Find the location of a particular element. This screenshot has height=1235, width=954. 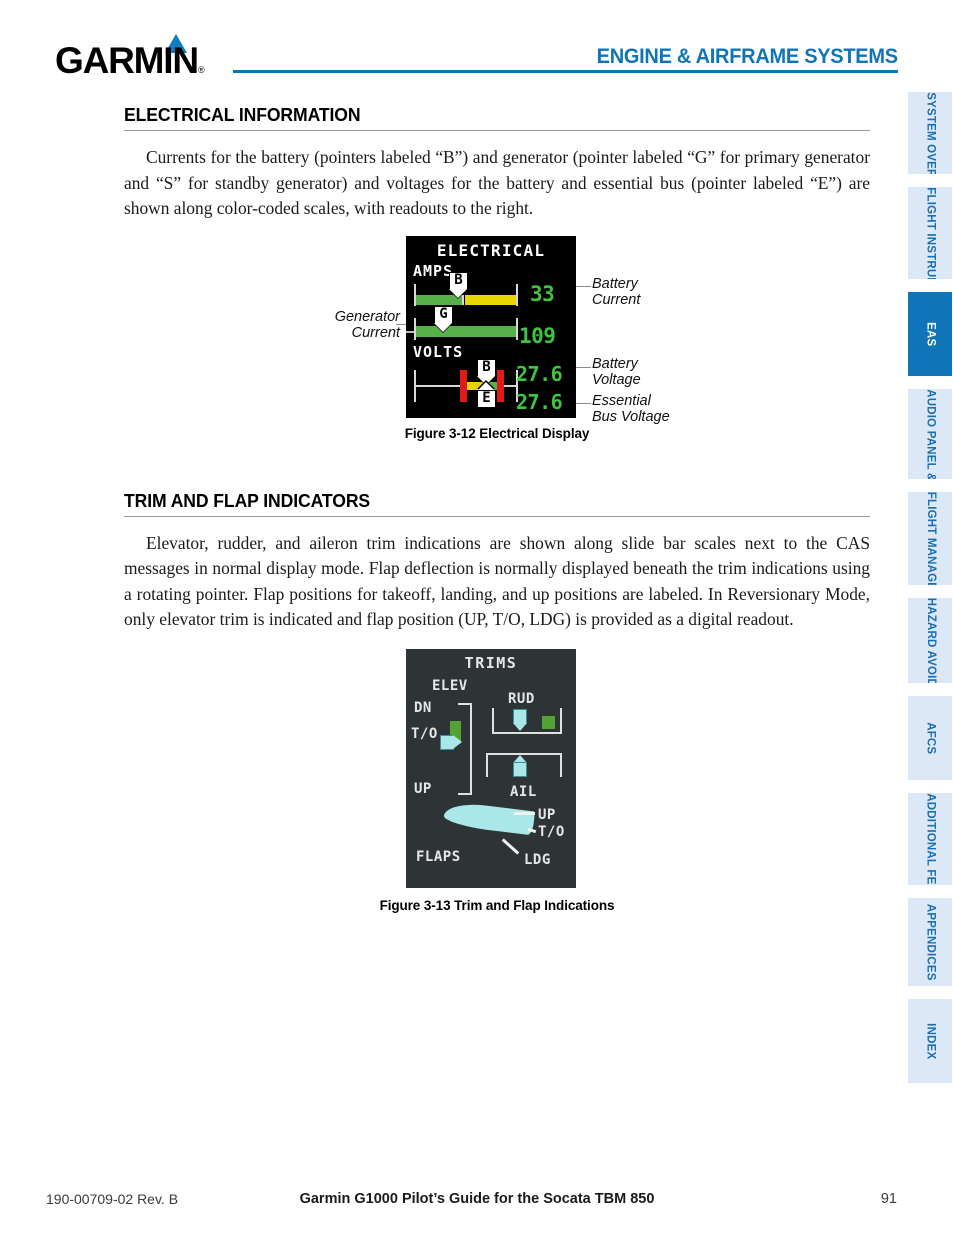

sidebar-item-flight-instruments: FLIGHT INSTRUMENTS is located at coordinates (930, 233).